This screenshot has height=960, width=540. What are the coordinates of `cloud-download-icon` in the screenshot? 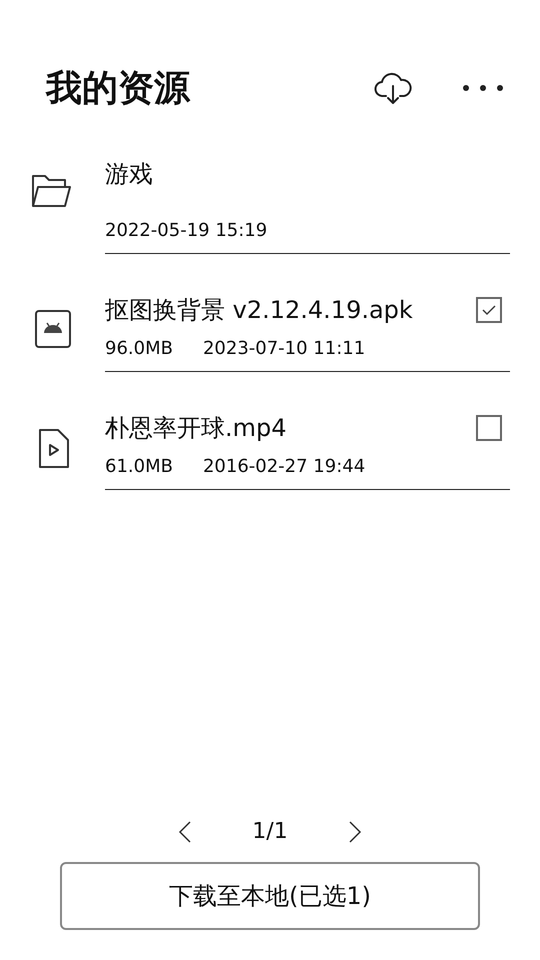 It's located at (393, 88).